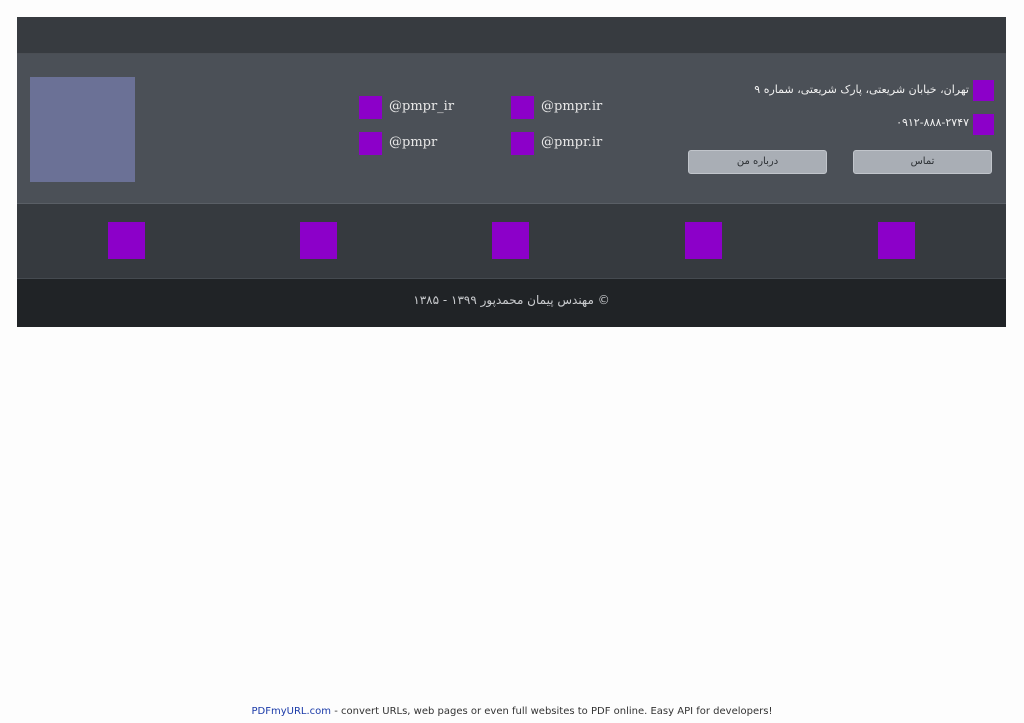 The height and width of the screenshot is (723, 1024). Describe the element at coordinates (983, 90) in the screenshot. I see `location-icon` at that location.